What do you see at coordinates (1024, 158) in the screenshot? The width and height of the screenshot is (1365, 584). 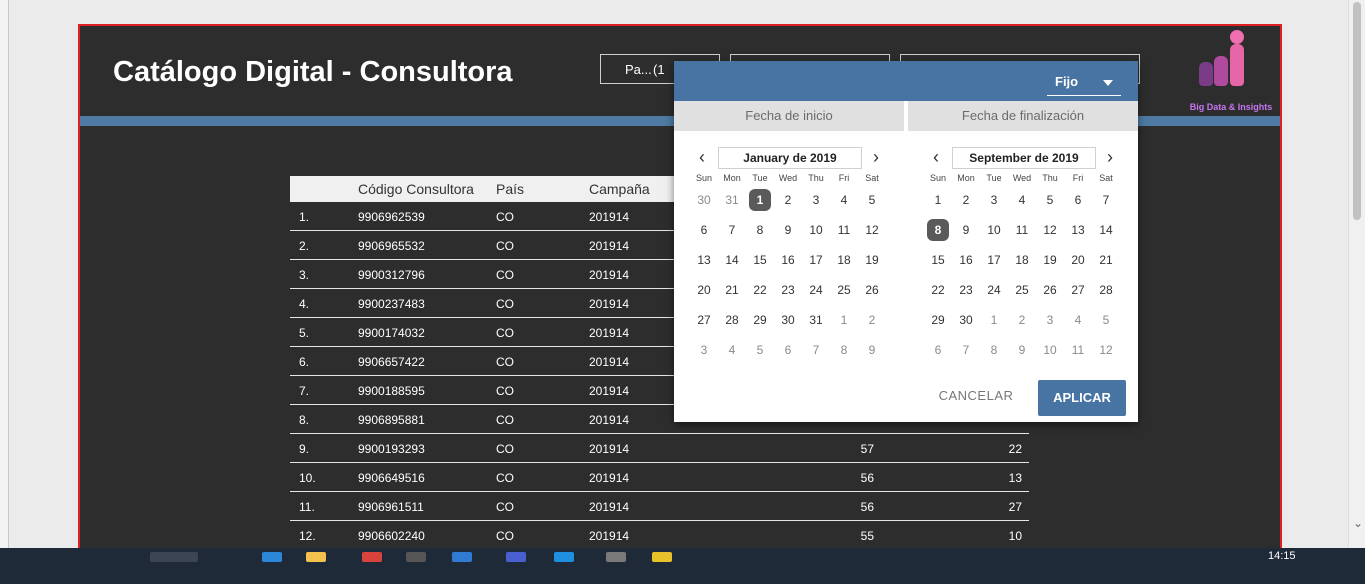 I see `month-select-end: September de 2019` at bounding box center [1024, 158].